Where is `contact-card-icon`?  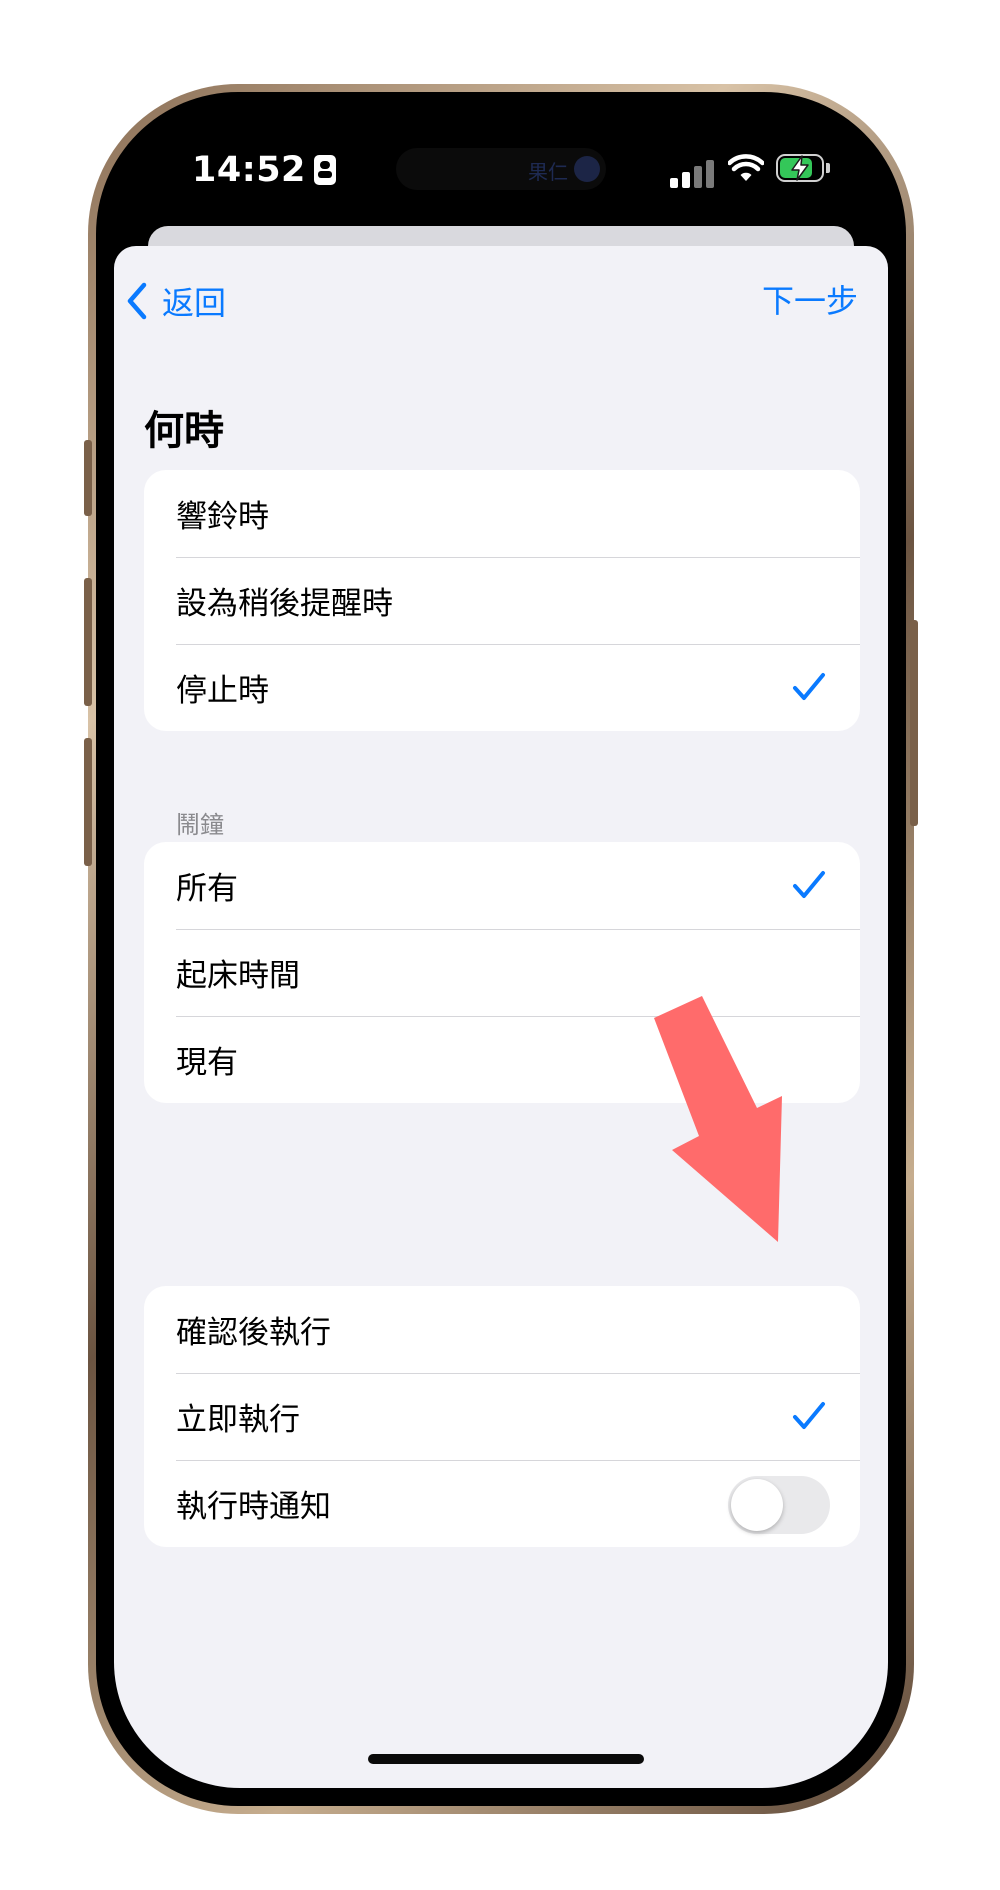
contact-card-icon is located at coordinates (324, 170).